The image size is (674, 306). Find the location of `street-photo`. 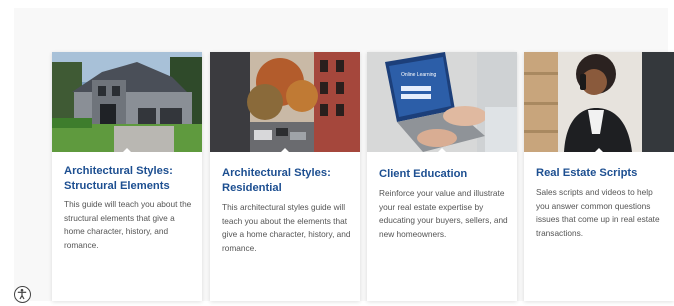

street-photo is located at coordinates (285, 102).